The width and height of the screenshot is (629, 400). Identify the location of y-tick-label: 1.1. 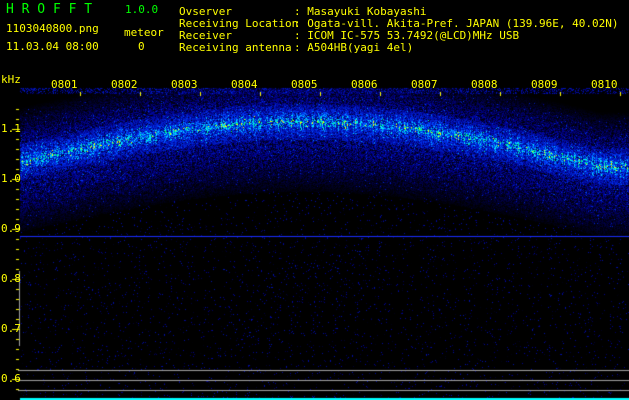
(11, 128).